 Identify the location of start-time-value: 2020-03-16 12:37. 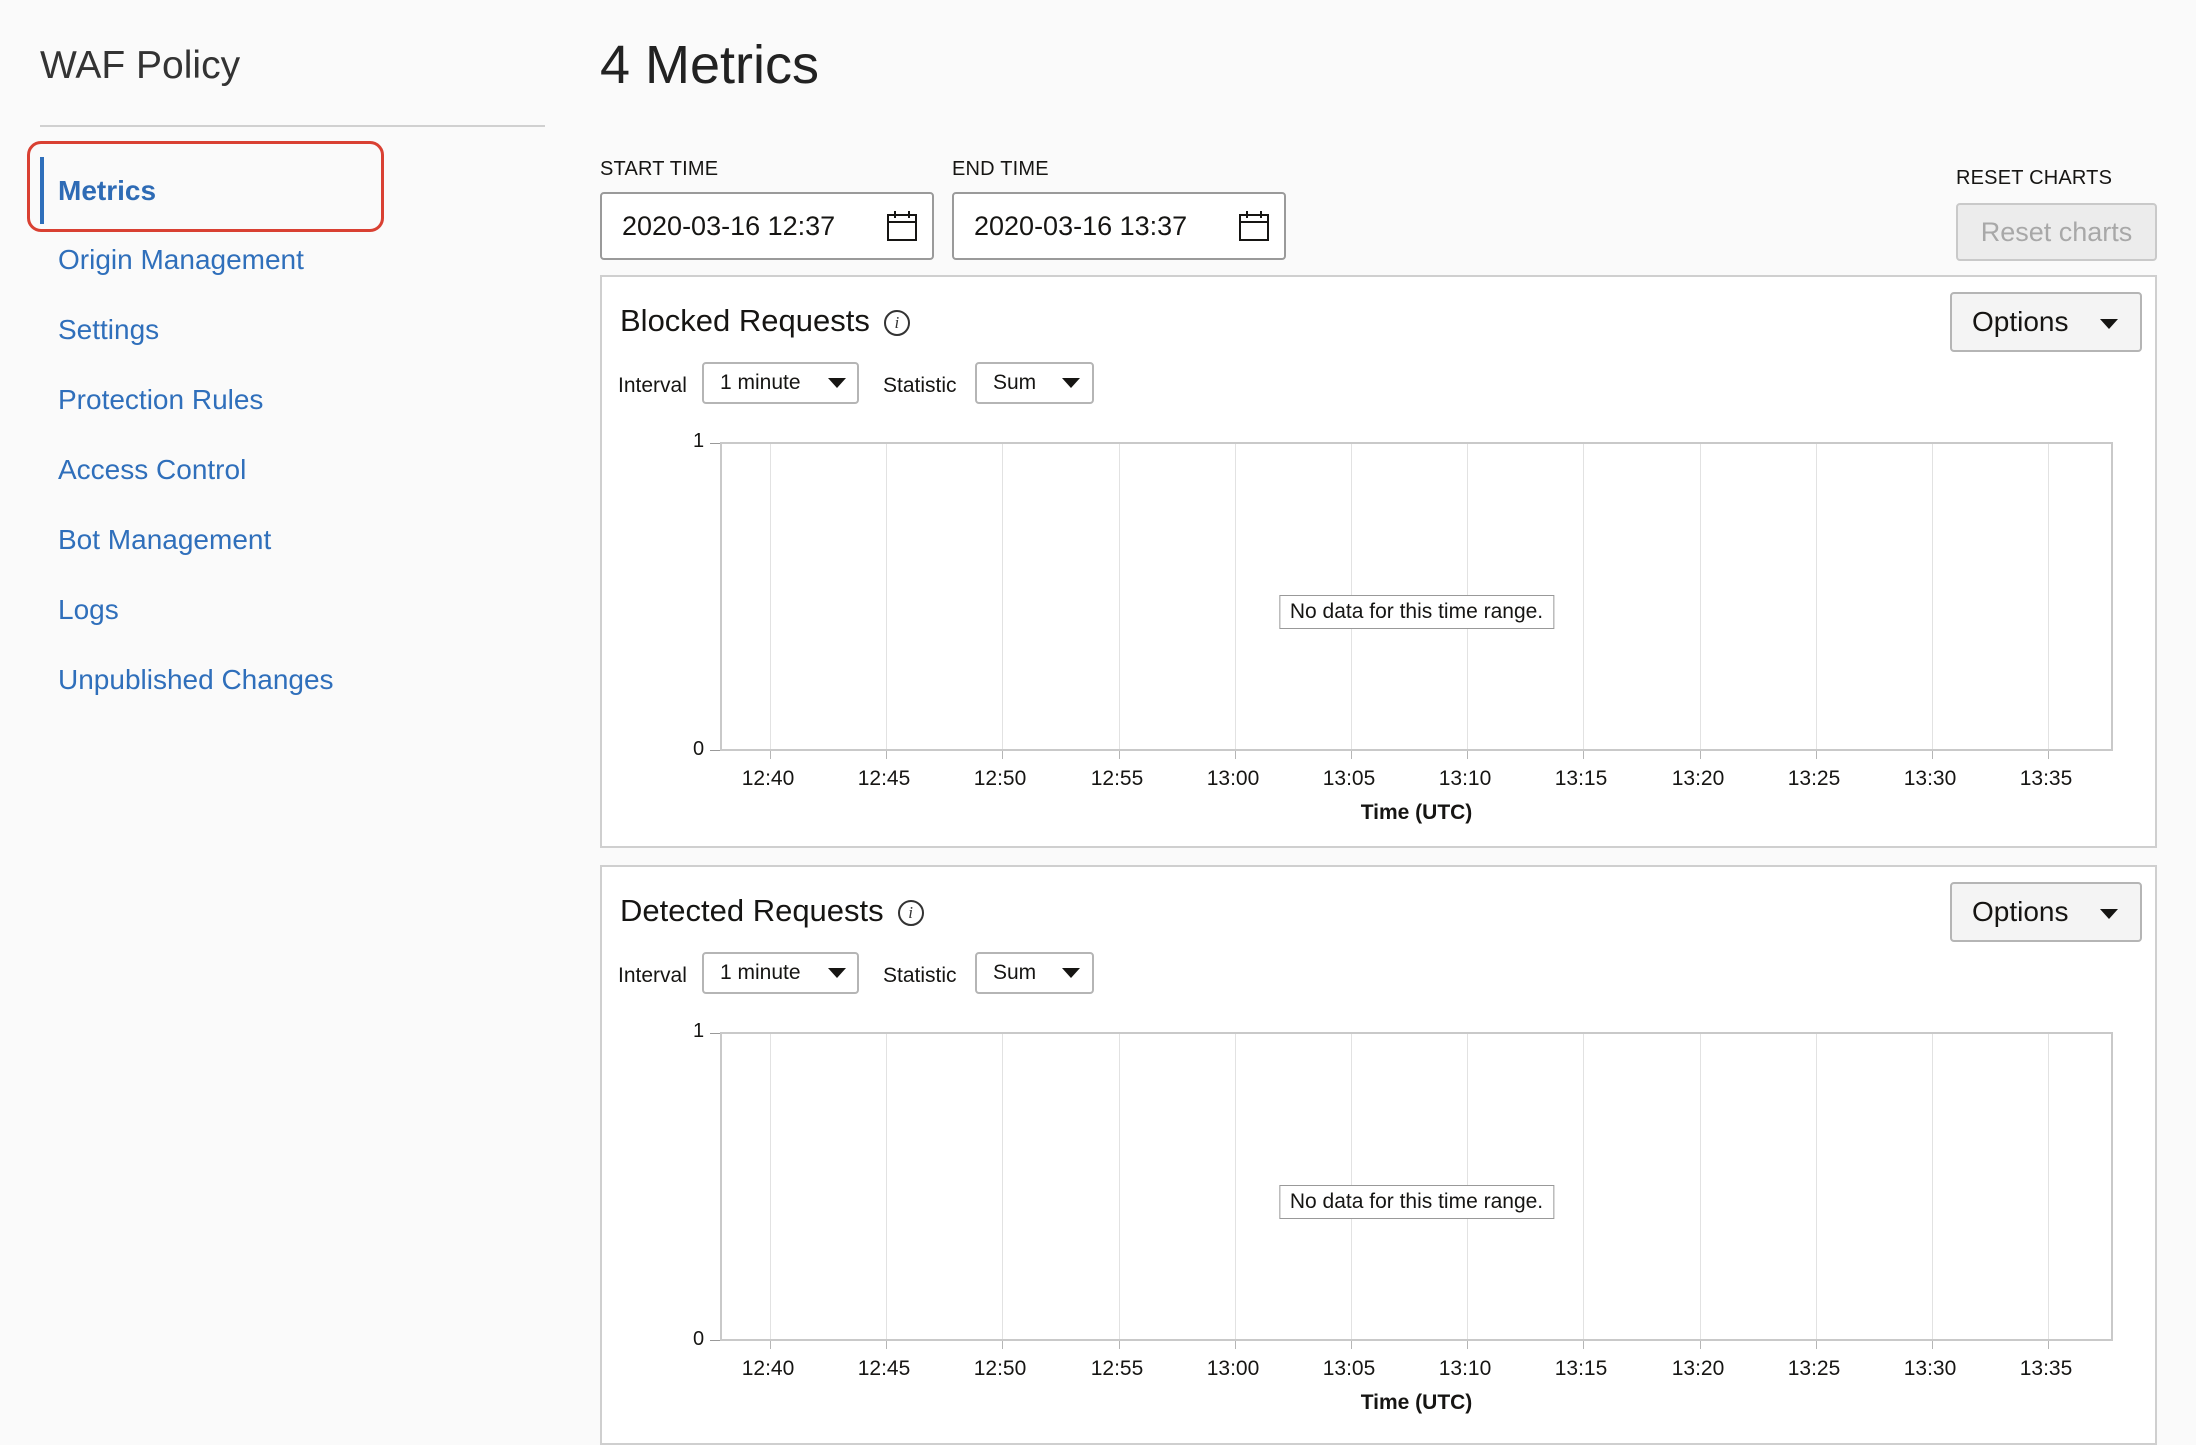
(729, 226).